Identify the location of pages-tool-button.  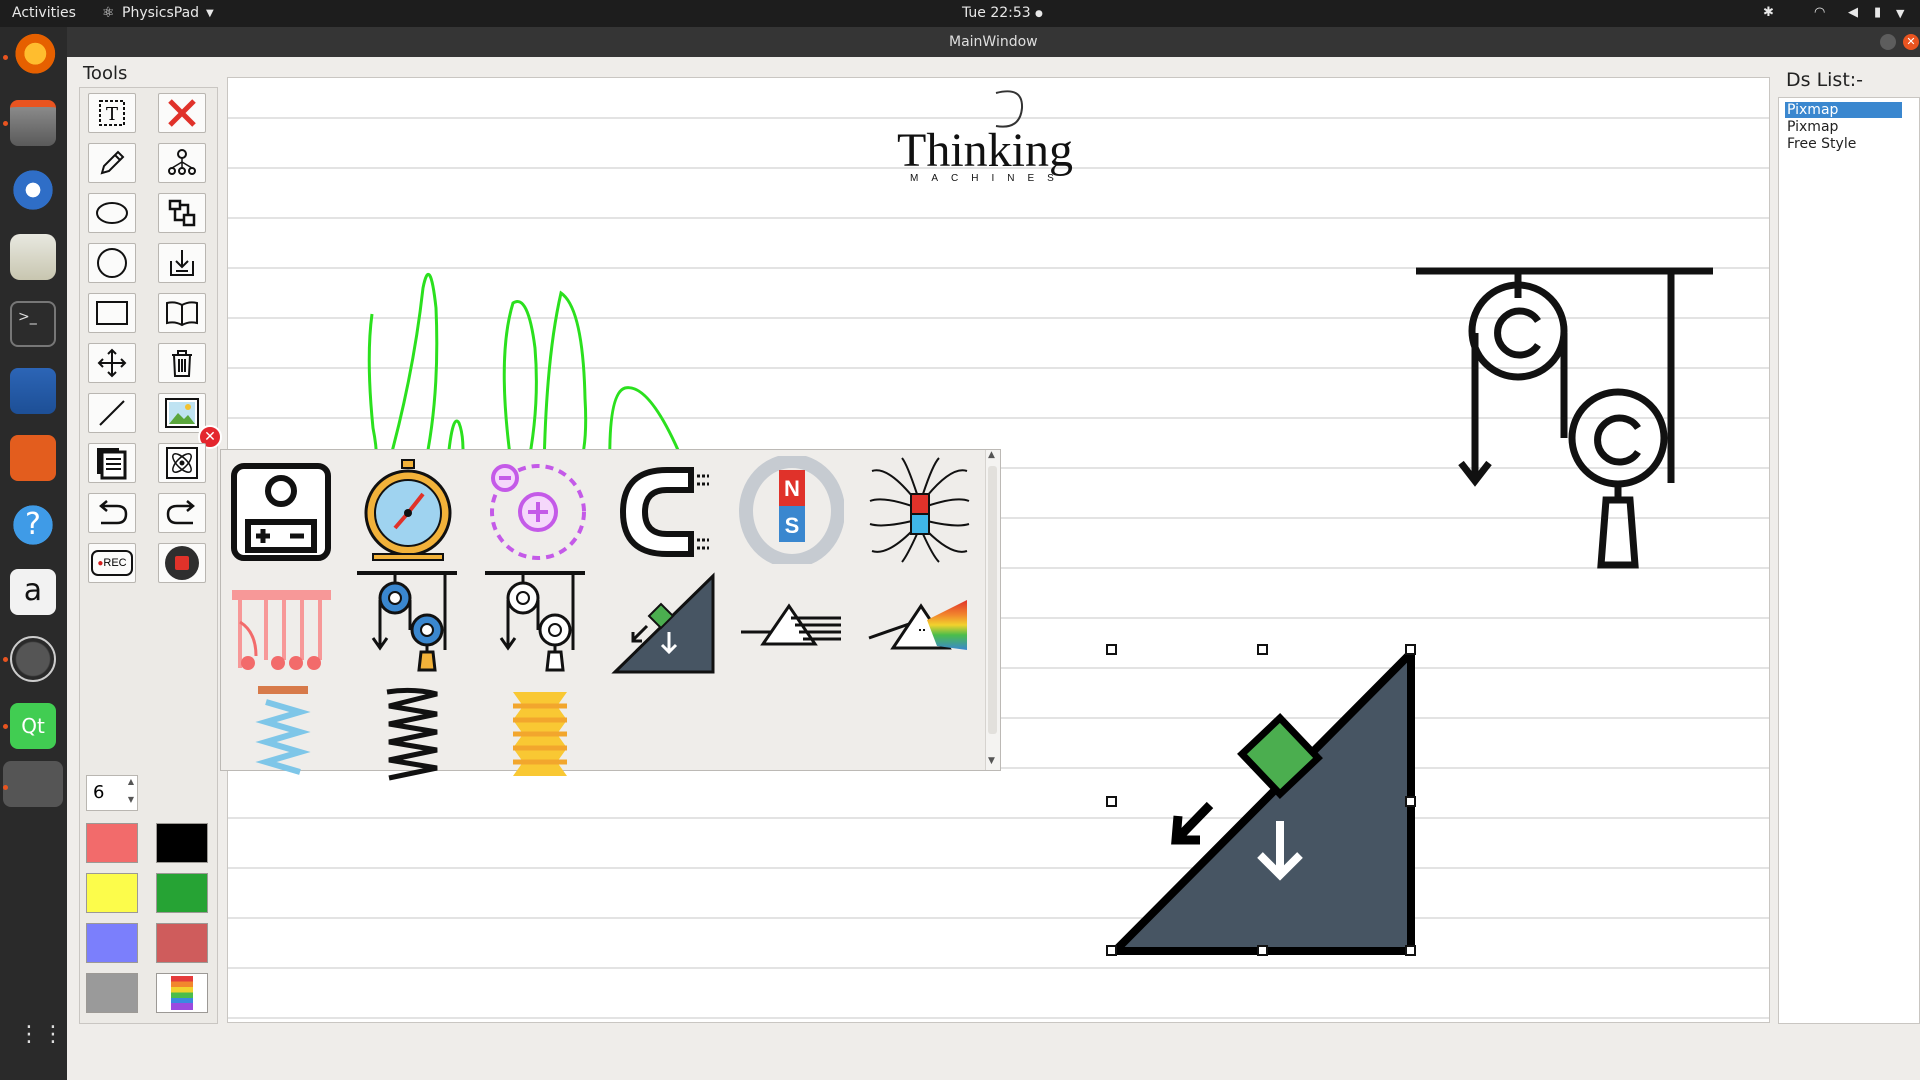
(112, 463).